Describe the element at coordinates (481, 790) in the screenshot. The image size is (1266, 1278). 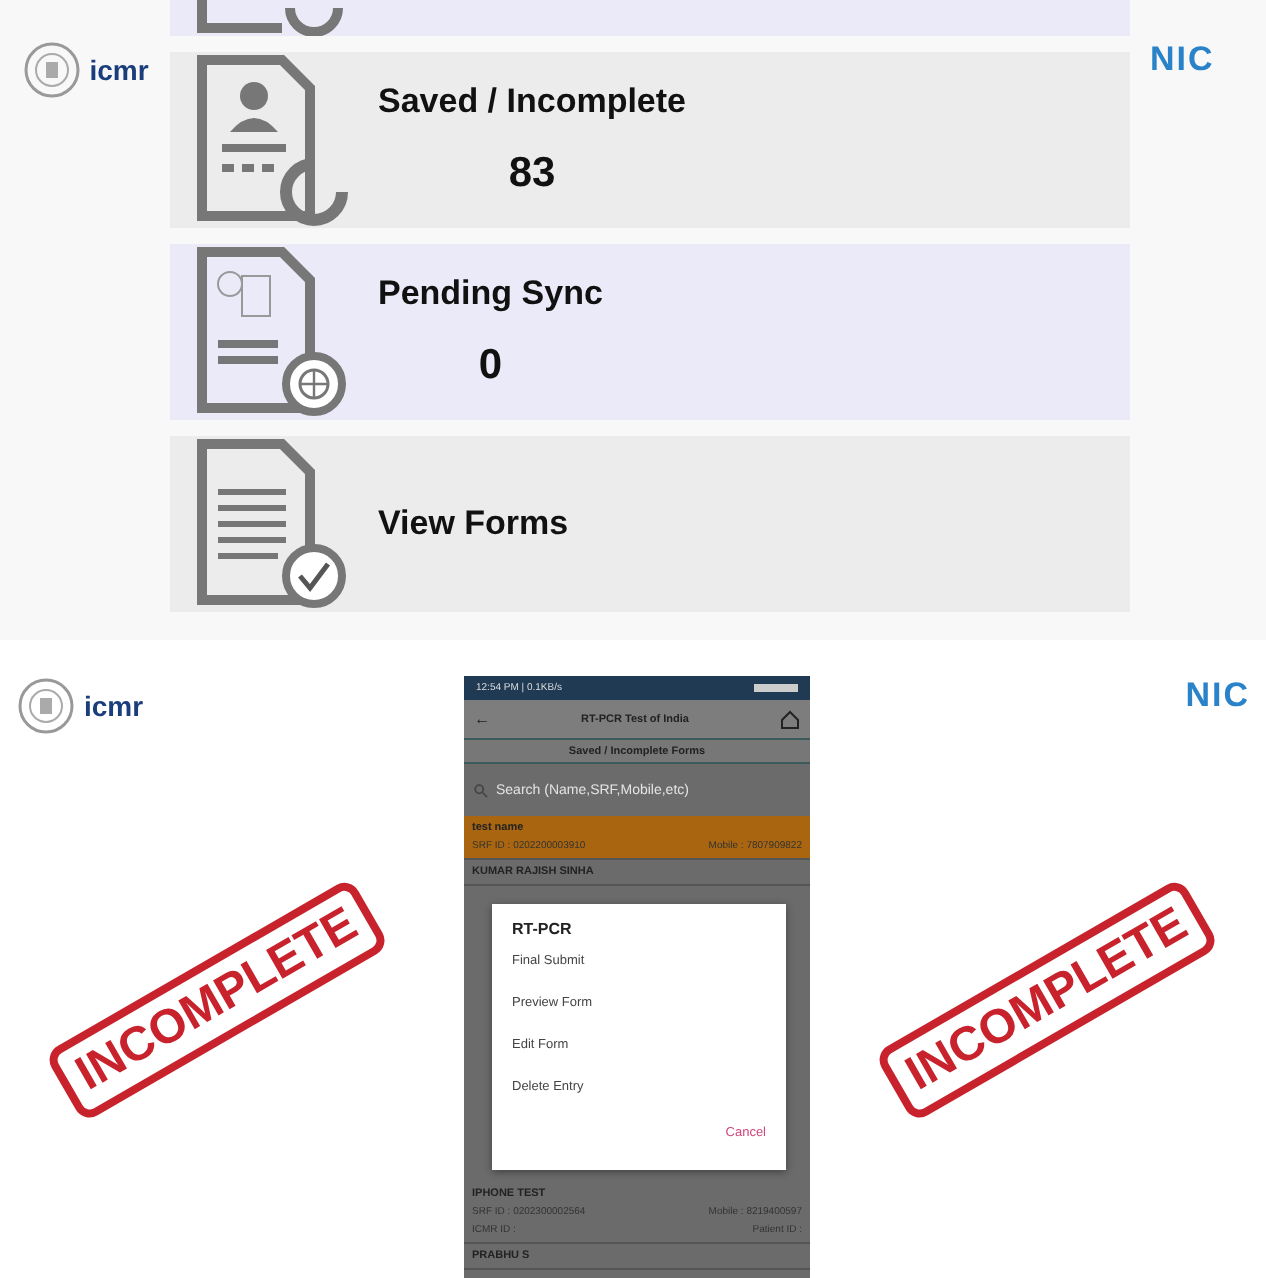
I see `search-icon` at that location.